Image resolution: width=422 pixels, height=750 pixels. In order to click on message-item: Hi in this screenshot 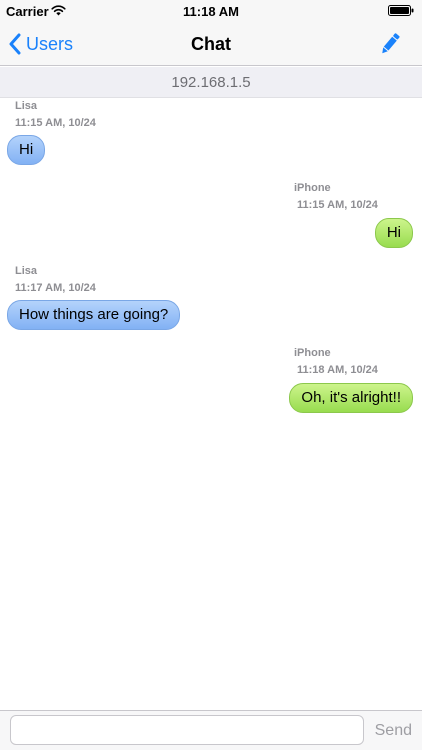, I will do `click(393, 233)`.